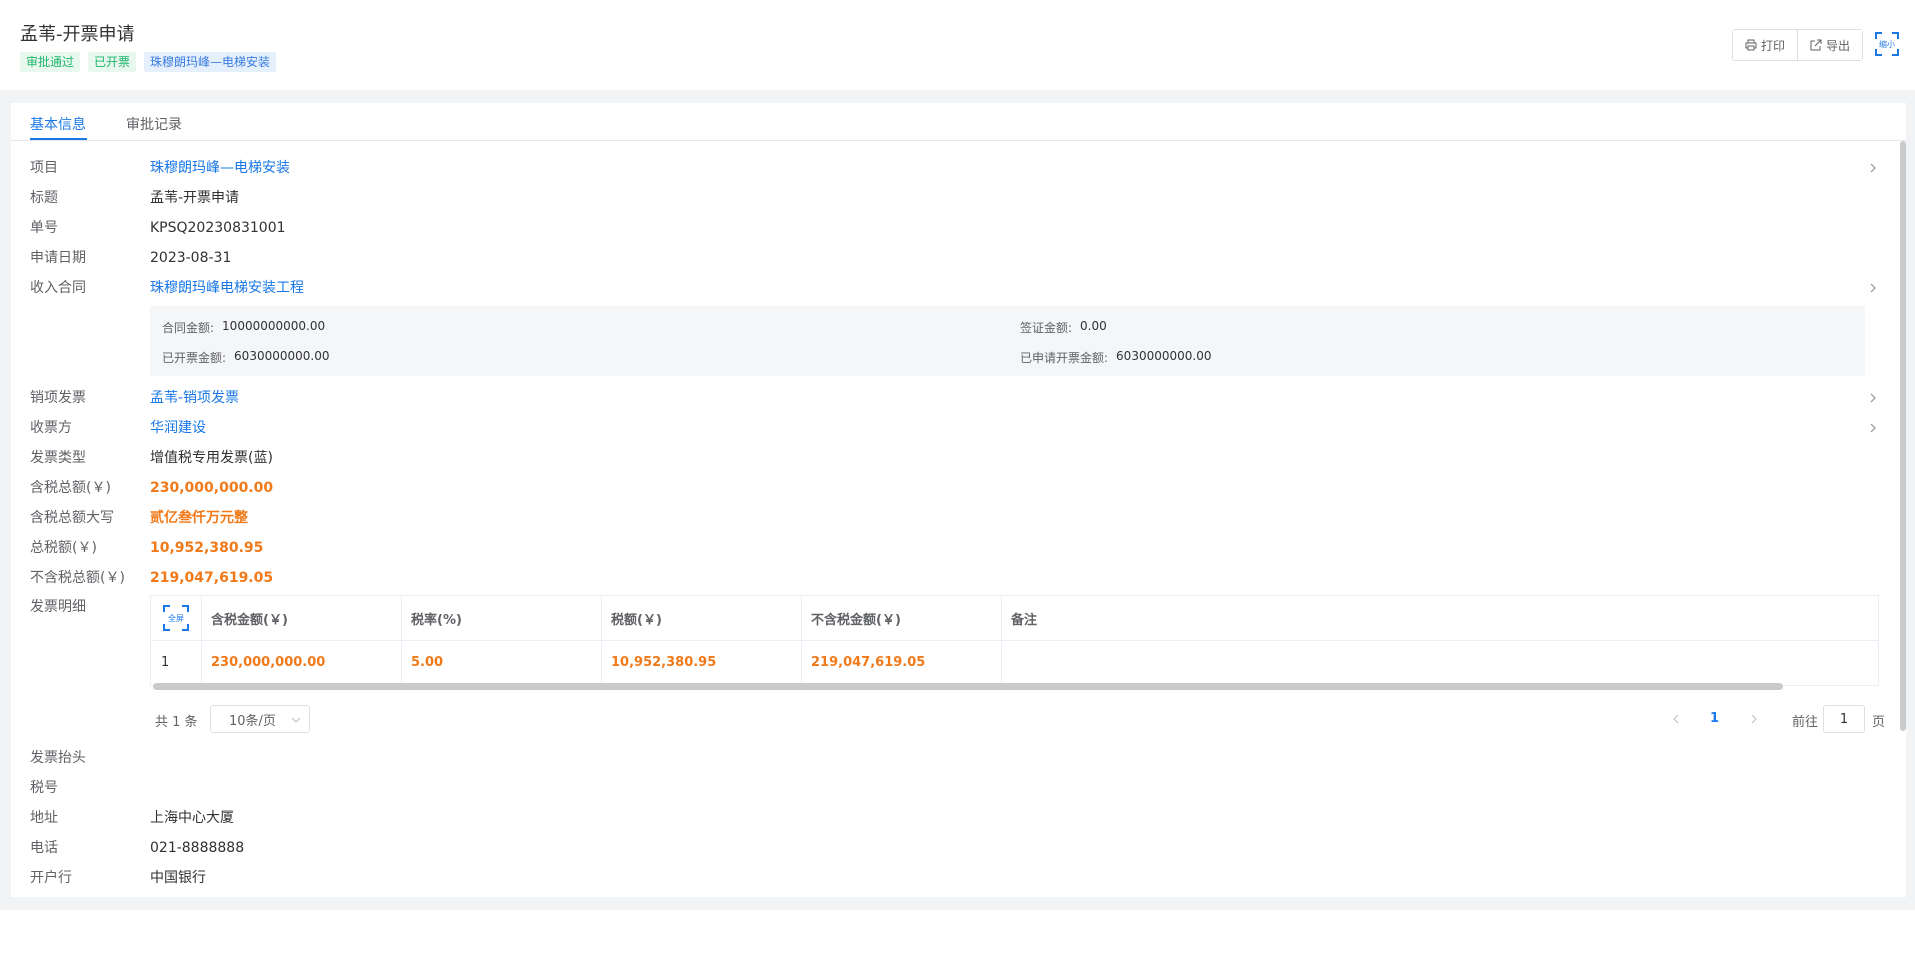 The width and height of the screenshot is (1915, 963). Describe the element at coordinates (1829, 45) in the screenshot. I see `export-button: 导出` at that location.